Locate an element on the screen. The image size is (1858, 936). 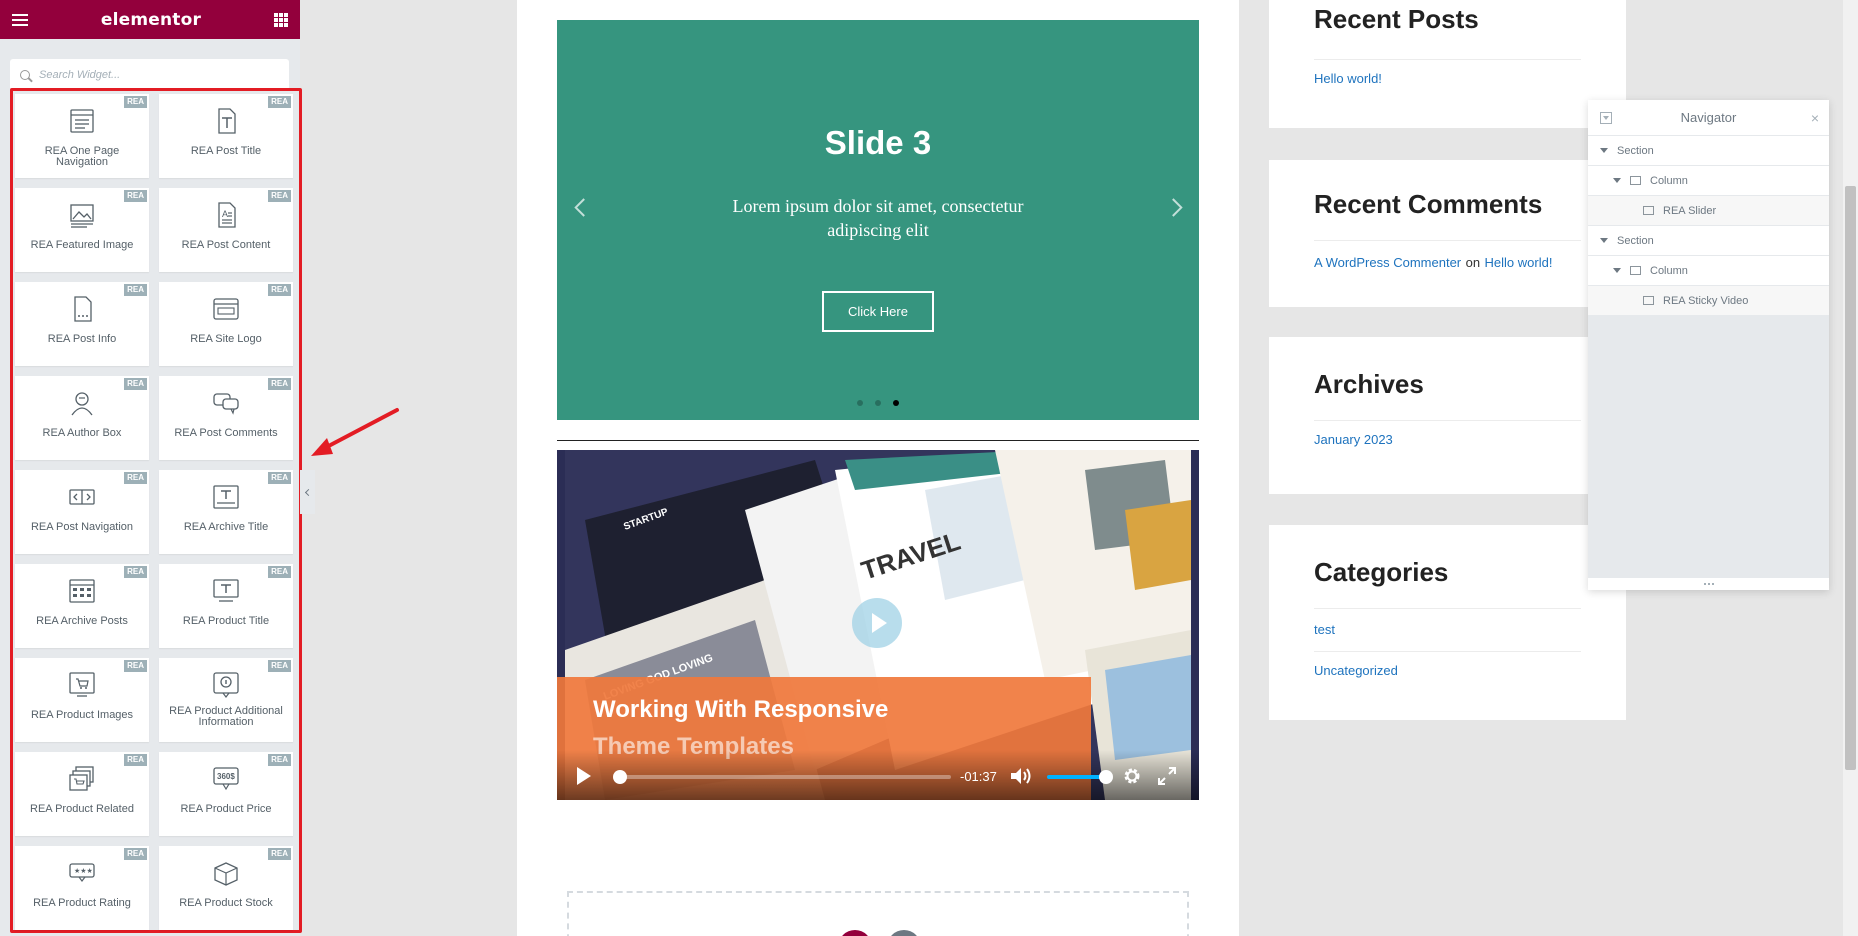
panel-header: elementor is located at coordinates (150, 19).